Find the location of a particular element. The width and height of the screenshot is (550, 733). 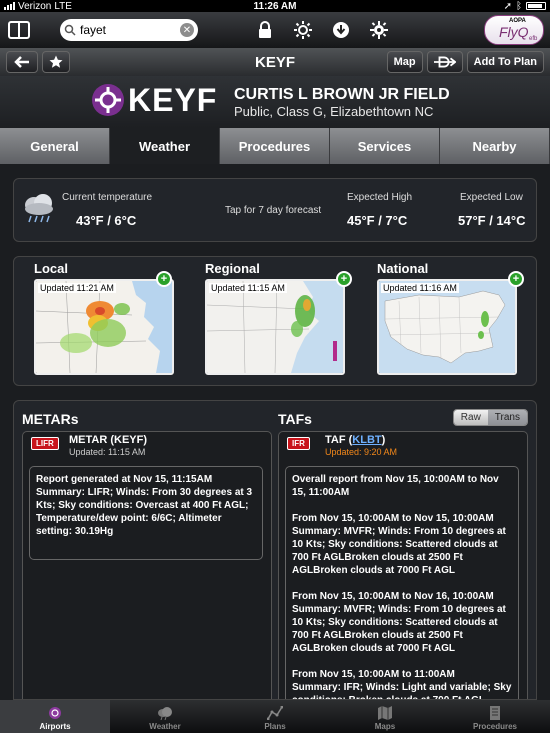

airport-name: CURTIS L BROWN JR FIELD is located at coordinates (342, 94).